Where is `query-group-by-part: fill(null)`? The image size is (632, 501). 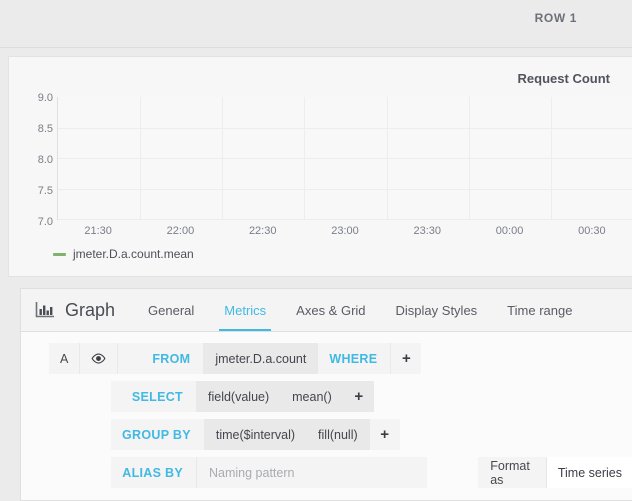 query-group-by-part: fill(null) is located at coordinates (338, 434).